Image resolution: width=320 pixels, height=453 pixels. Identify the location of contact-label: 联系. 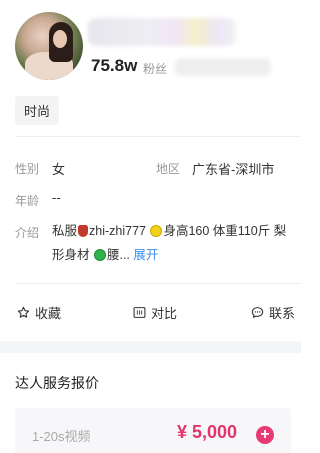
(282, 313).